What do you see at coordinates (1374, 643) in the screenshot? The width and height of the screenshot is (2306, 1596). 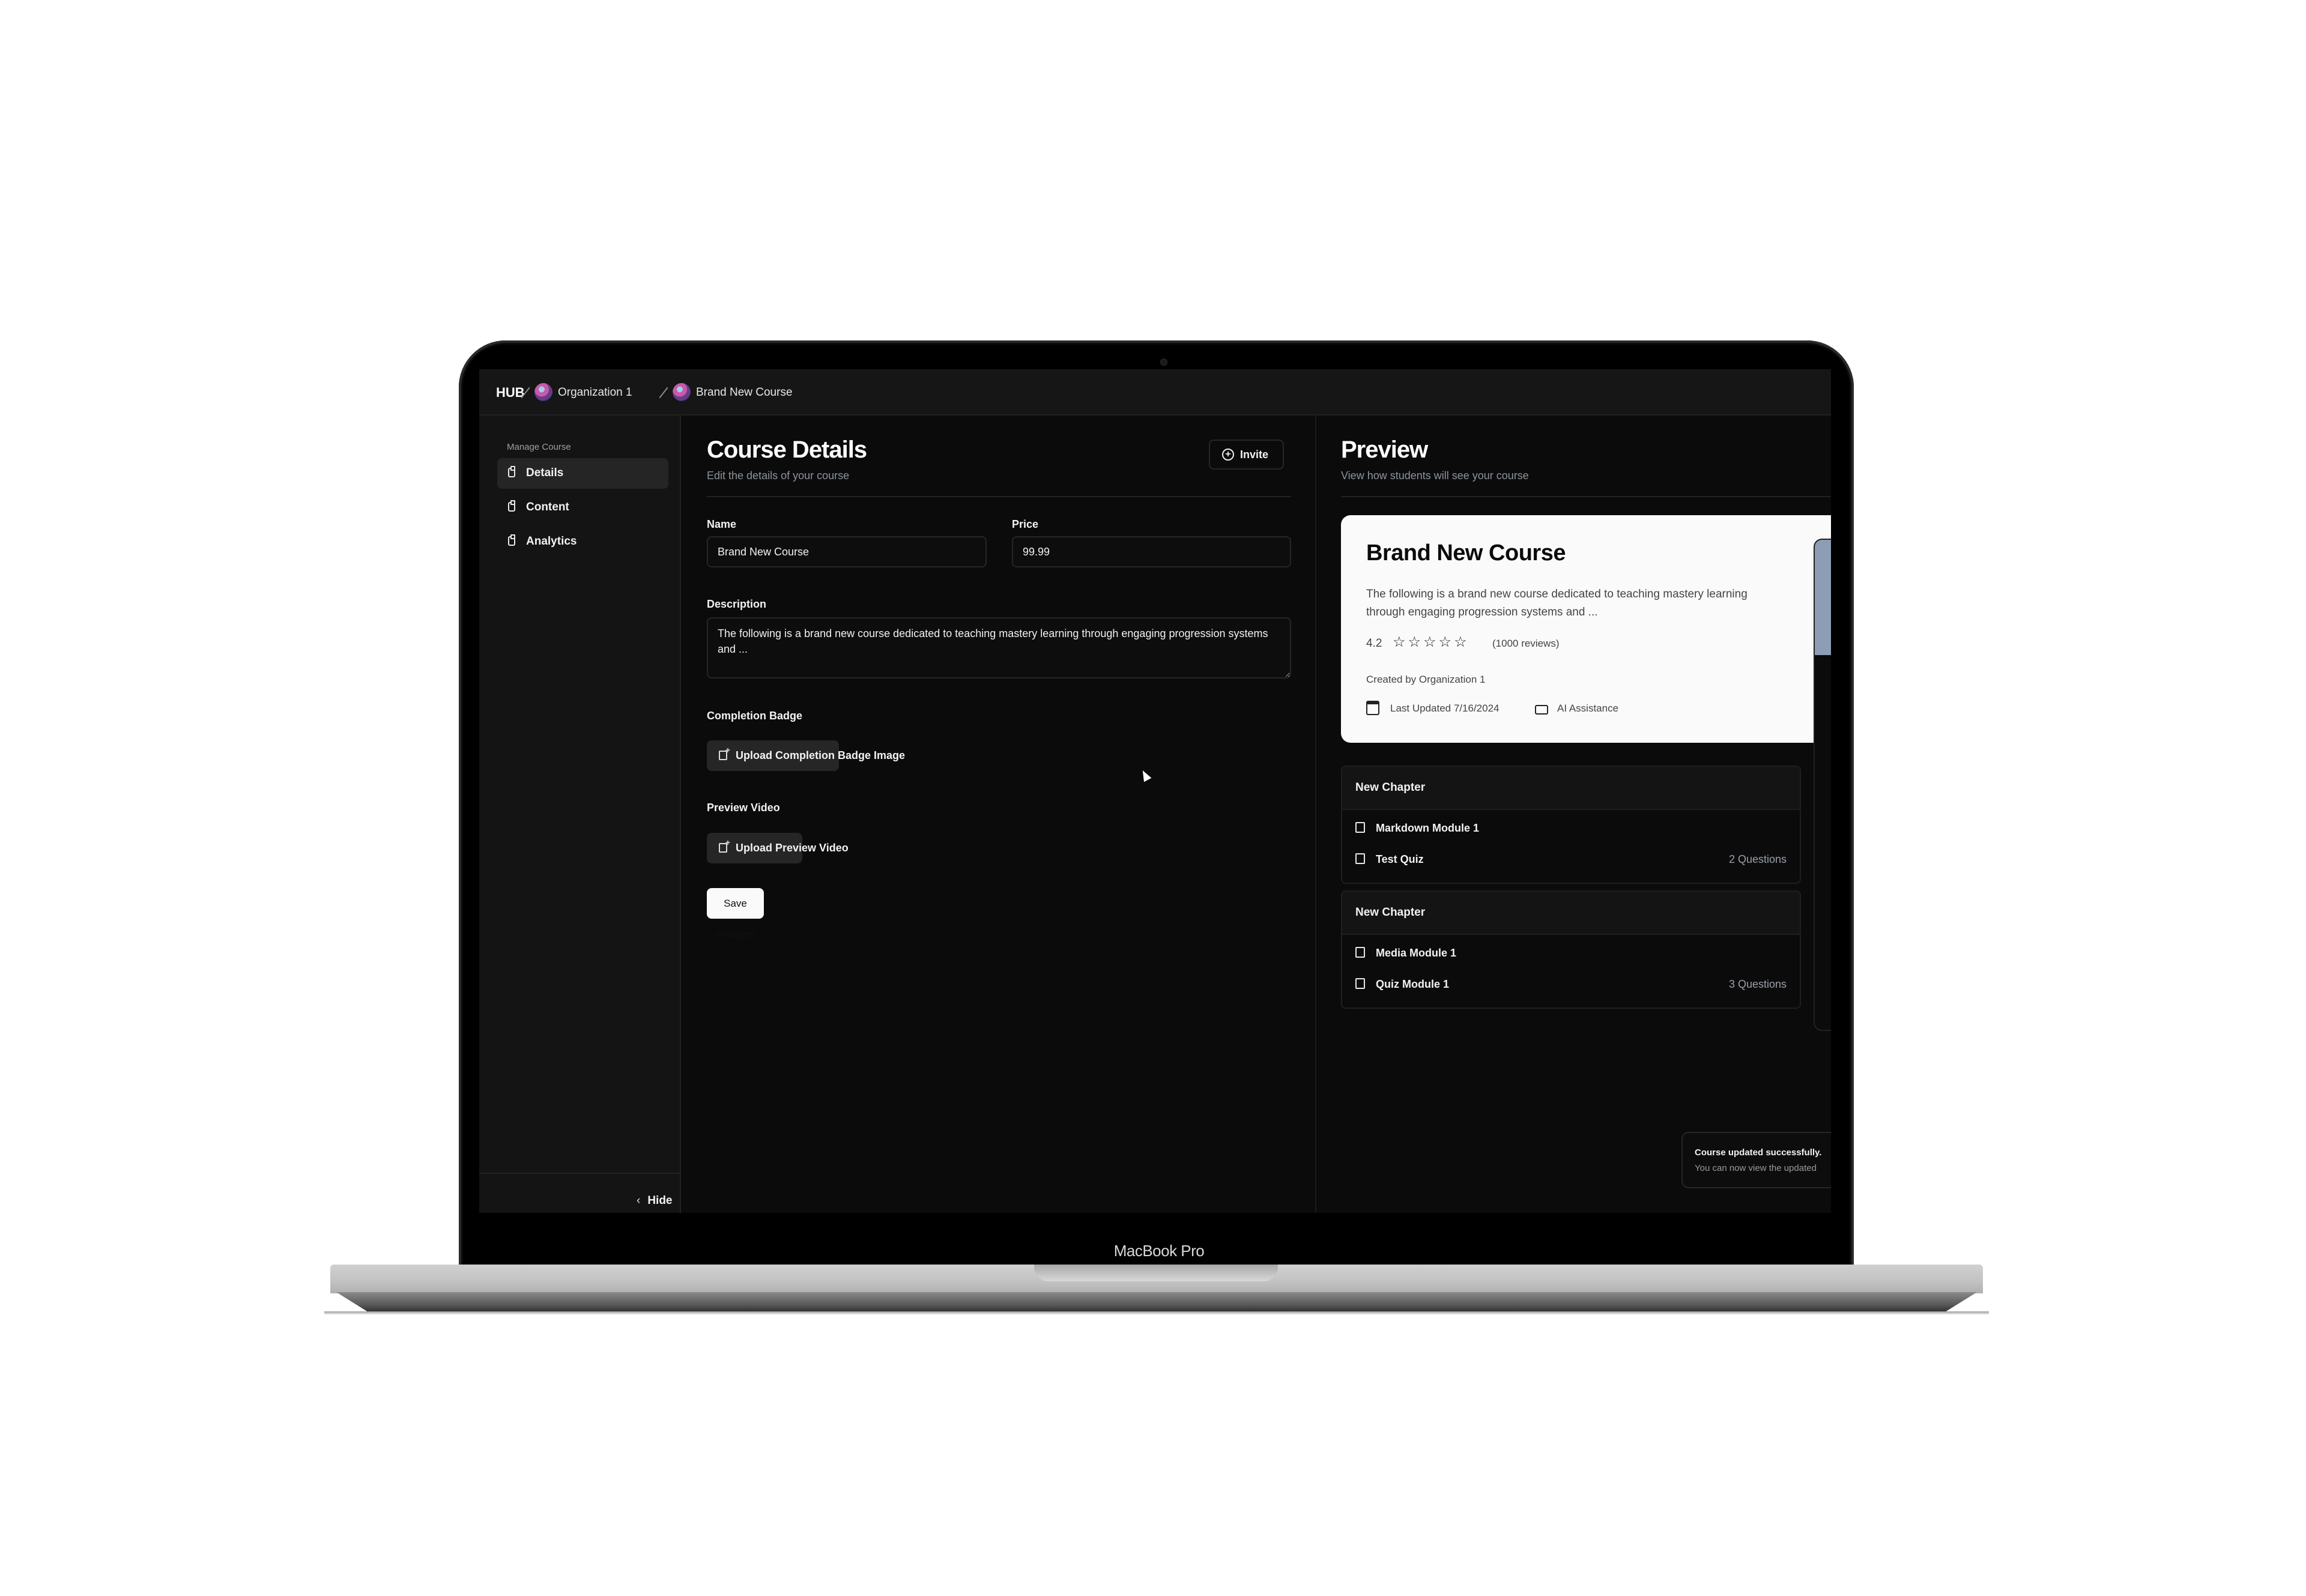 I see `rating-value: 4.2` at bounding box center [1374, 643].